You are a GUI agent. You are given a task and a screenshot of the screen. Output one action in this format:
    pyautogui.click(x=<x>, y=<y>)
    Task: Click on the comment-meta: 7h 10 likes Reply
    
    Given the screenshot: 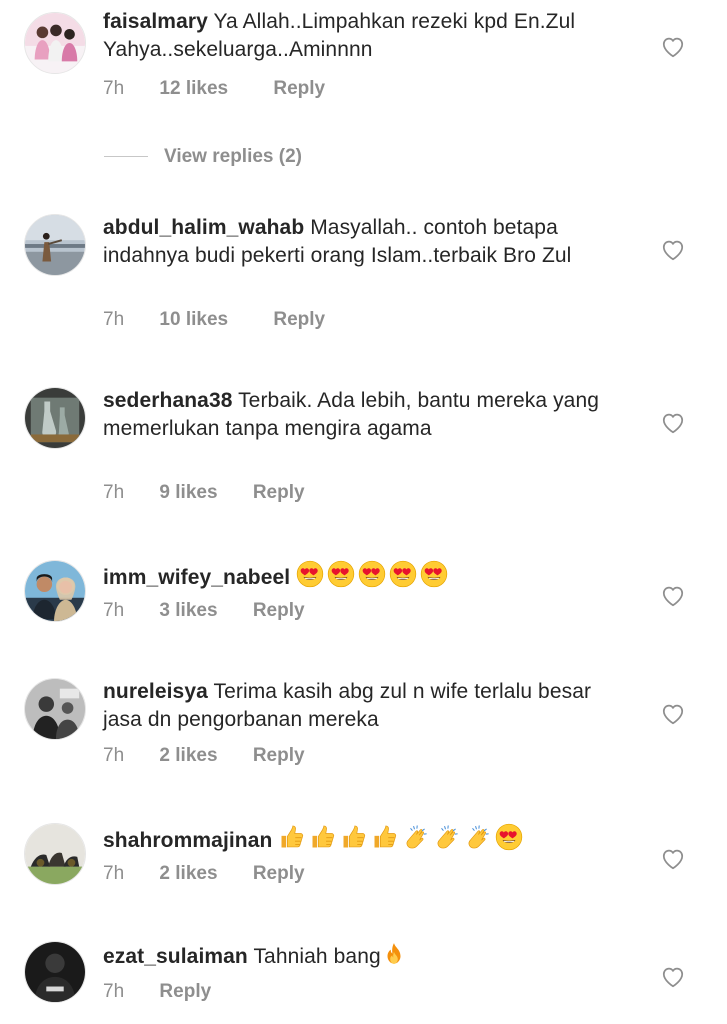 What is the action you would take?
    pyautogui.click(x=214, y=320)
    